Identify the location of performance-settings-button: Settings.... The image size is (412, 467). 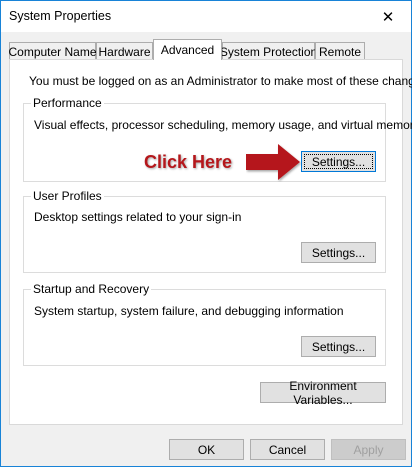
(338, 161).